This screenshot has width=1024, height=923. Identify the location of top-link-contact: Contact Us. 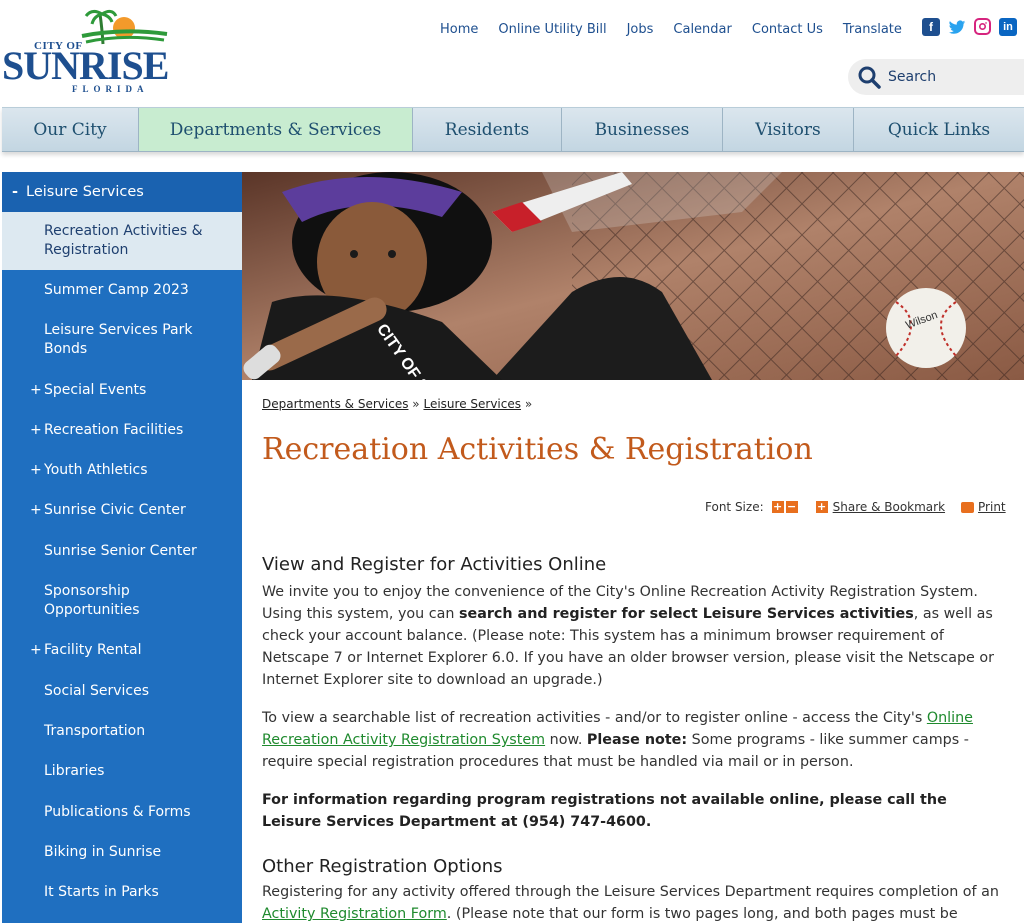
(787, 30).